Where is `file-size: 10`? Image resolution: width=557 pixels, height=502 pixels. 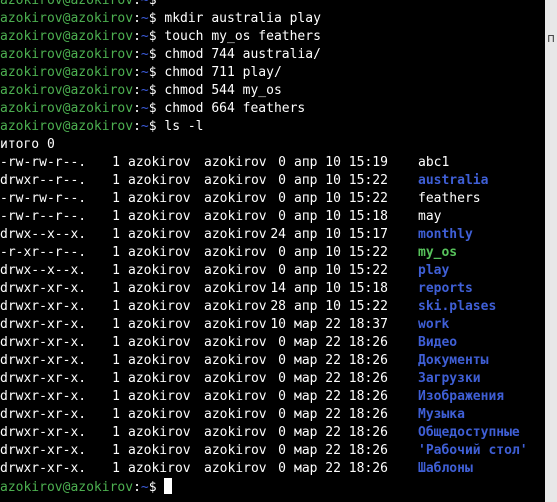
file-size: 10 is located at coordinates (278, 324).